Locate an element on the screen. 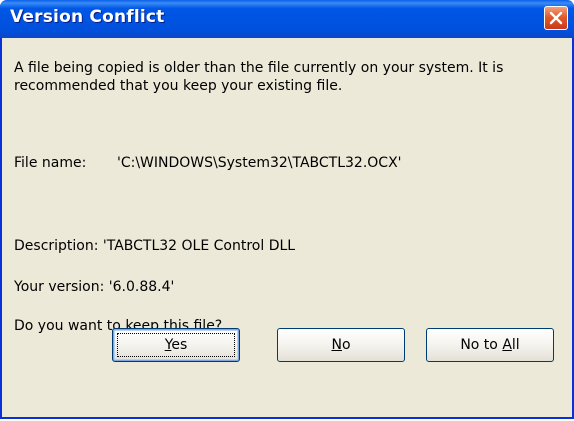 This screenshot has height=421, width=574. focus-rectangle is located at coordinates (176, 345).